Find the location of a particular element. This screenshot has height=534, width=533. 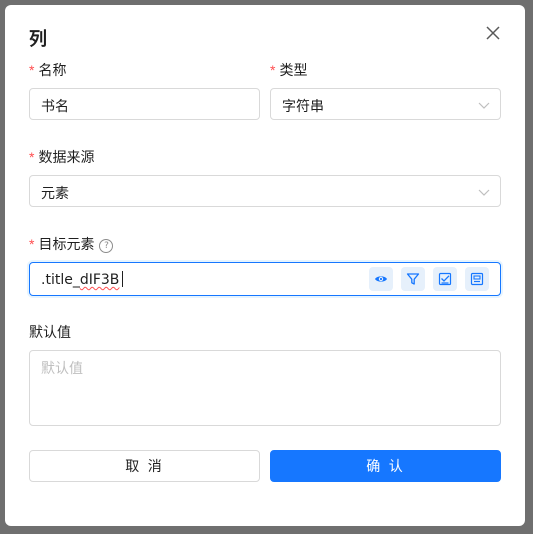

target-label: * 目标元素? is located at coordinates (71, 244).